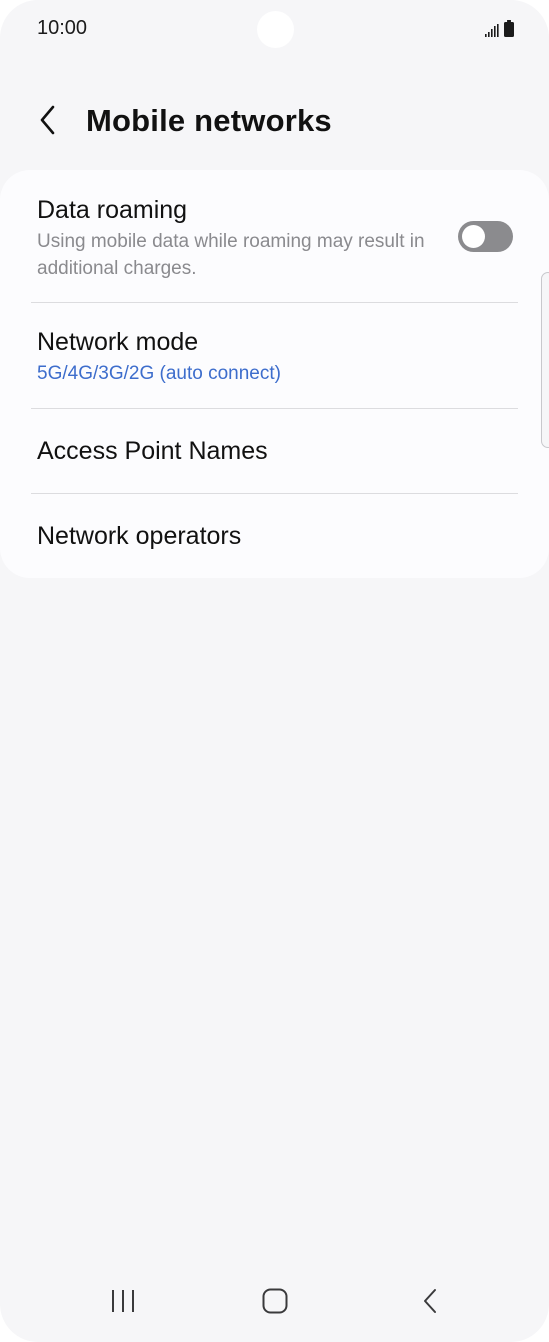  I want to click on camera-cutout, so click(275, 29).